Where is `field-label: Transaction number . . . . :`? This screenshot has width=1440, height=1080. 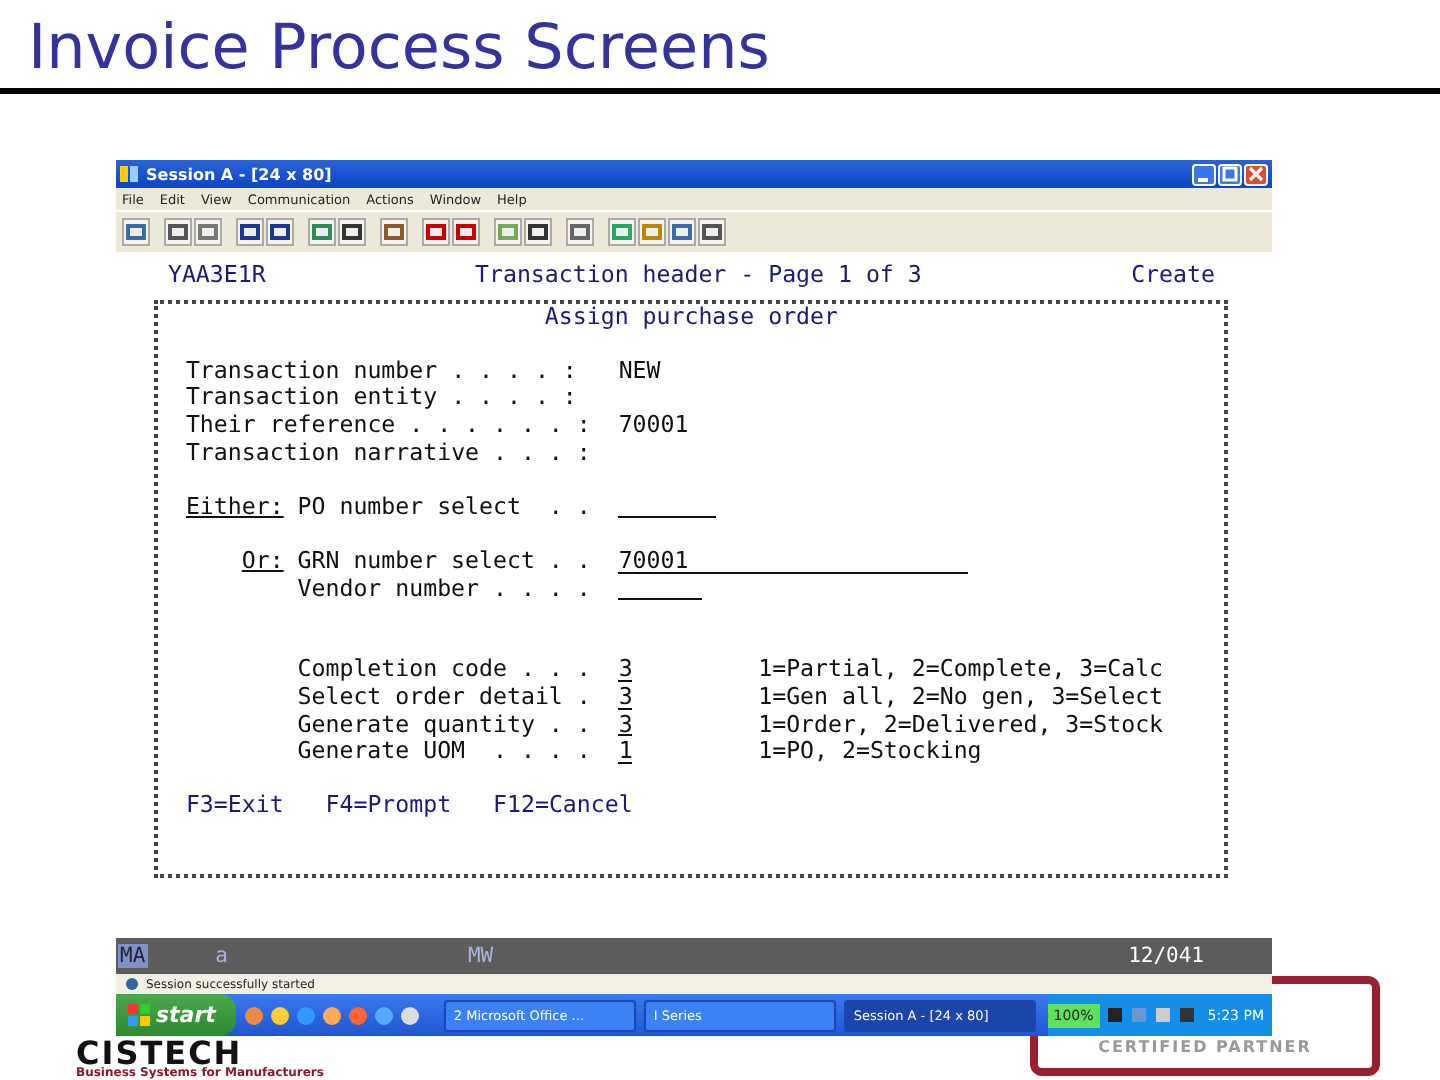
field-label: Transaction number . . . . : is located at coordinates (381, 369).